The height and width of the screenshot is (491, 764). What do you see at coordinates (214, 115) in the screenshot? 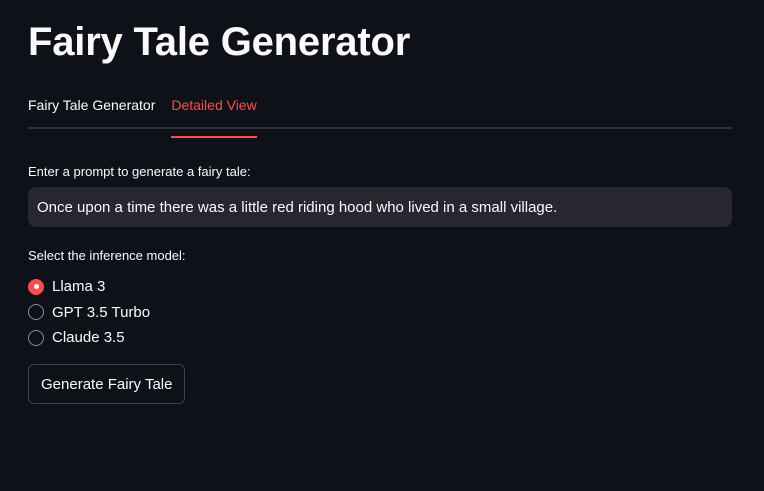
I see `tab-detailed-view: Detailed View` at bounding box center [214, 115].